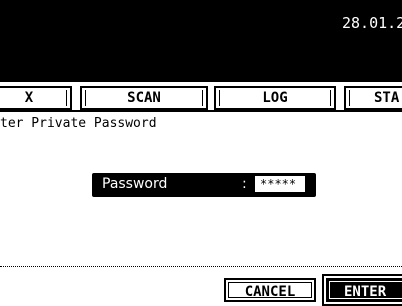 The image size is (402, 306). I want to click on tab-scan: SCAN, so click(144, 98).